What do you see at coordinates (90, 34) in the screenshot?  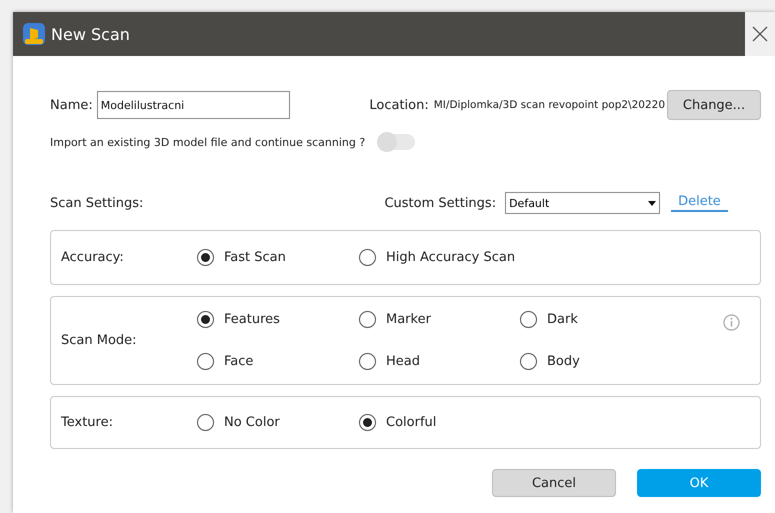 I see `window-title: New Scan` at bounding box center [90, 34].